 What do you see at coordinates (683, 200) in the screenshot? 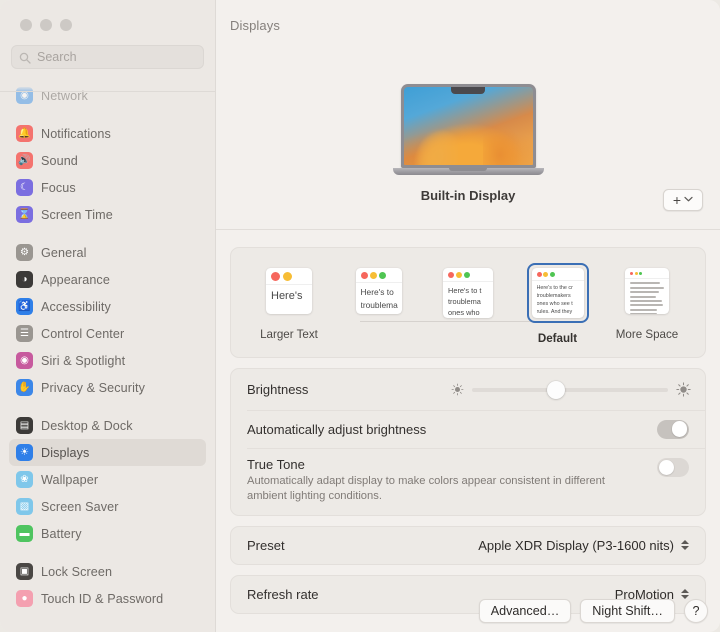
I see `add-display-button: +` at bounding box center [683, 200].